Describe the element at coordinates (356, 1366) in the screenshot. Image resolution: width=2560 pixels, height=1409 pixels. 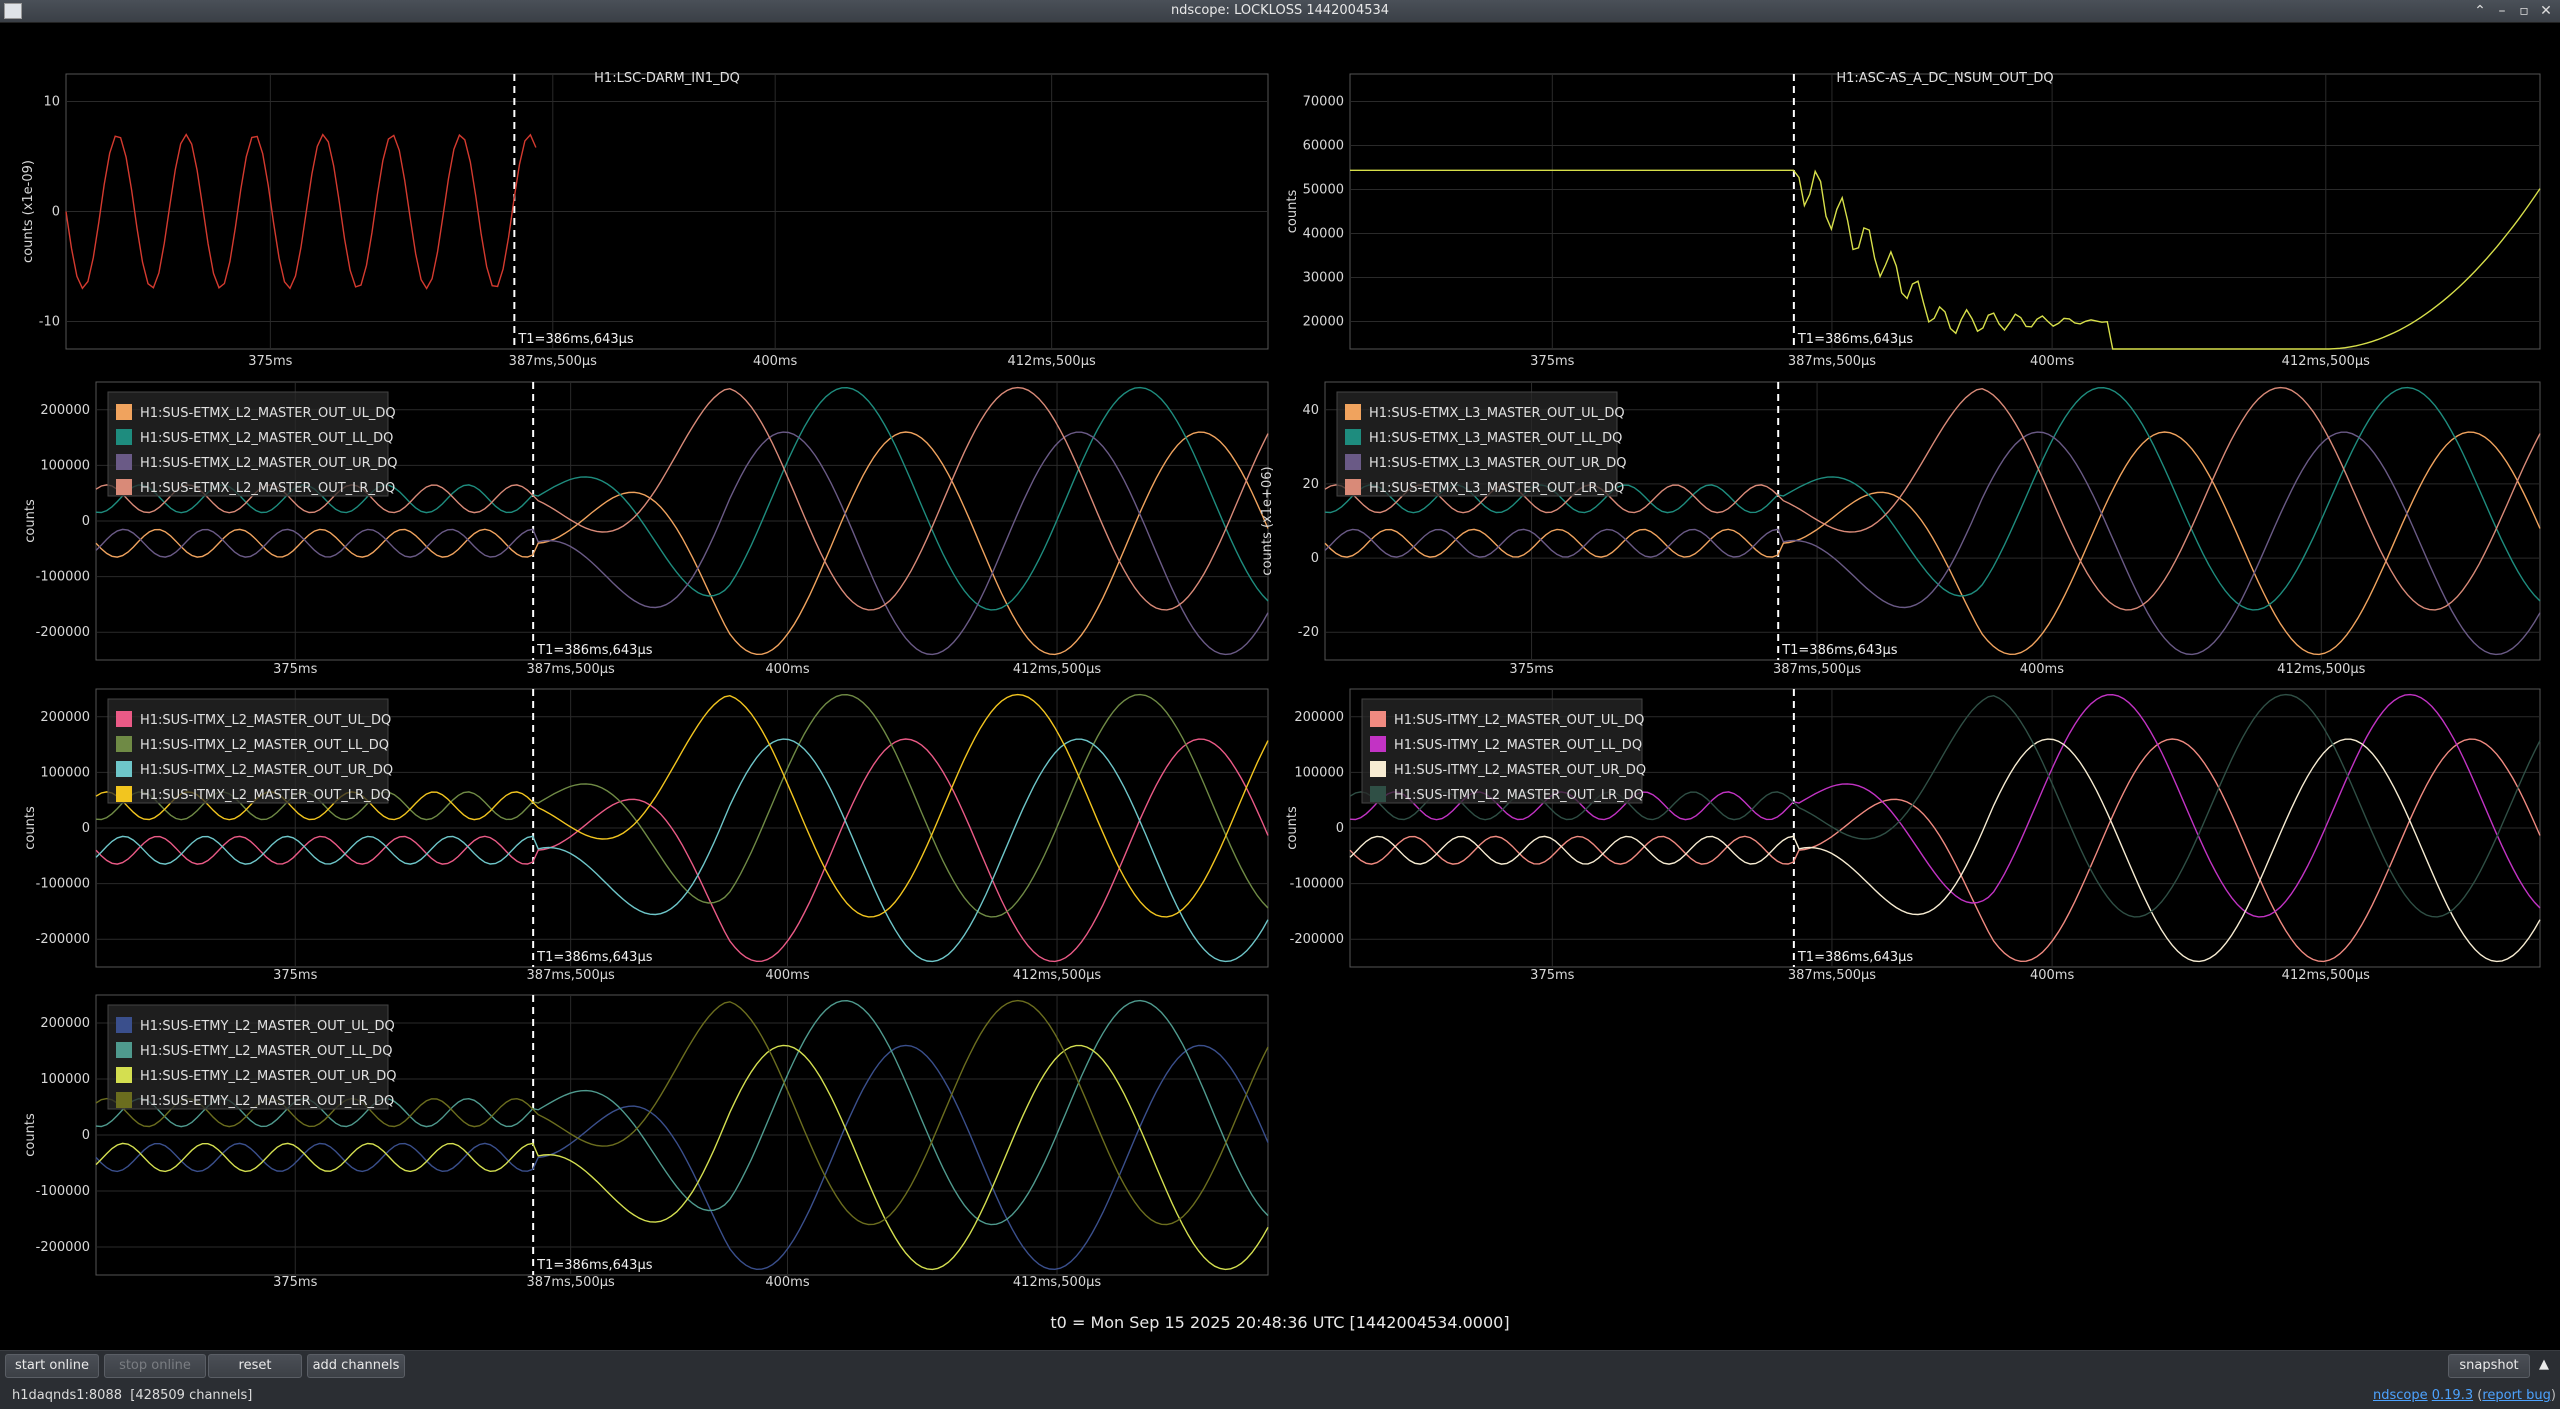
I see `add-channels-button: add channels` at that location.